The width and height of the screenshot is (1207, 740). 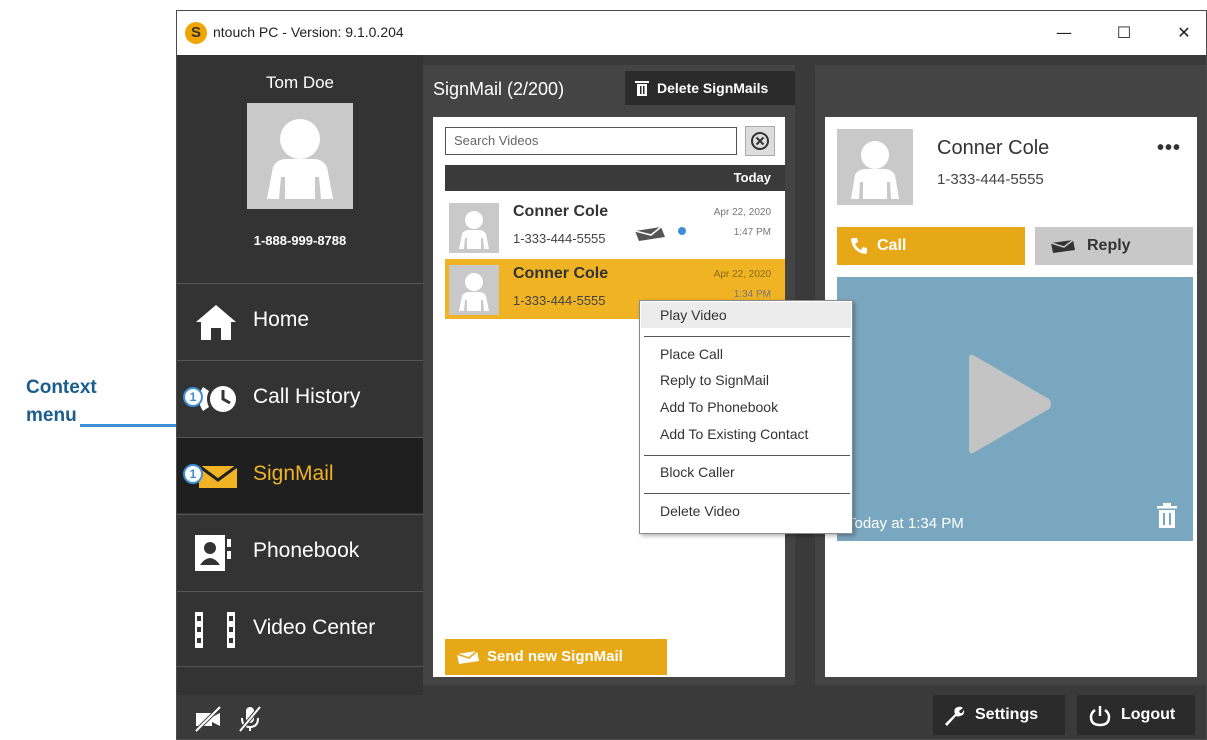 I want to click on nav-label-video-center: Video Center, so click(x=314, y=627).